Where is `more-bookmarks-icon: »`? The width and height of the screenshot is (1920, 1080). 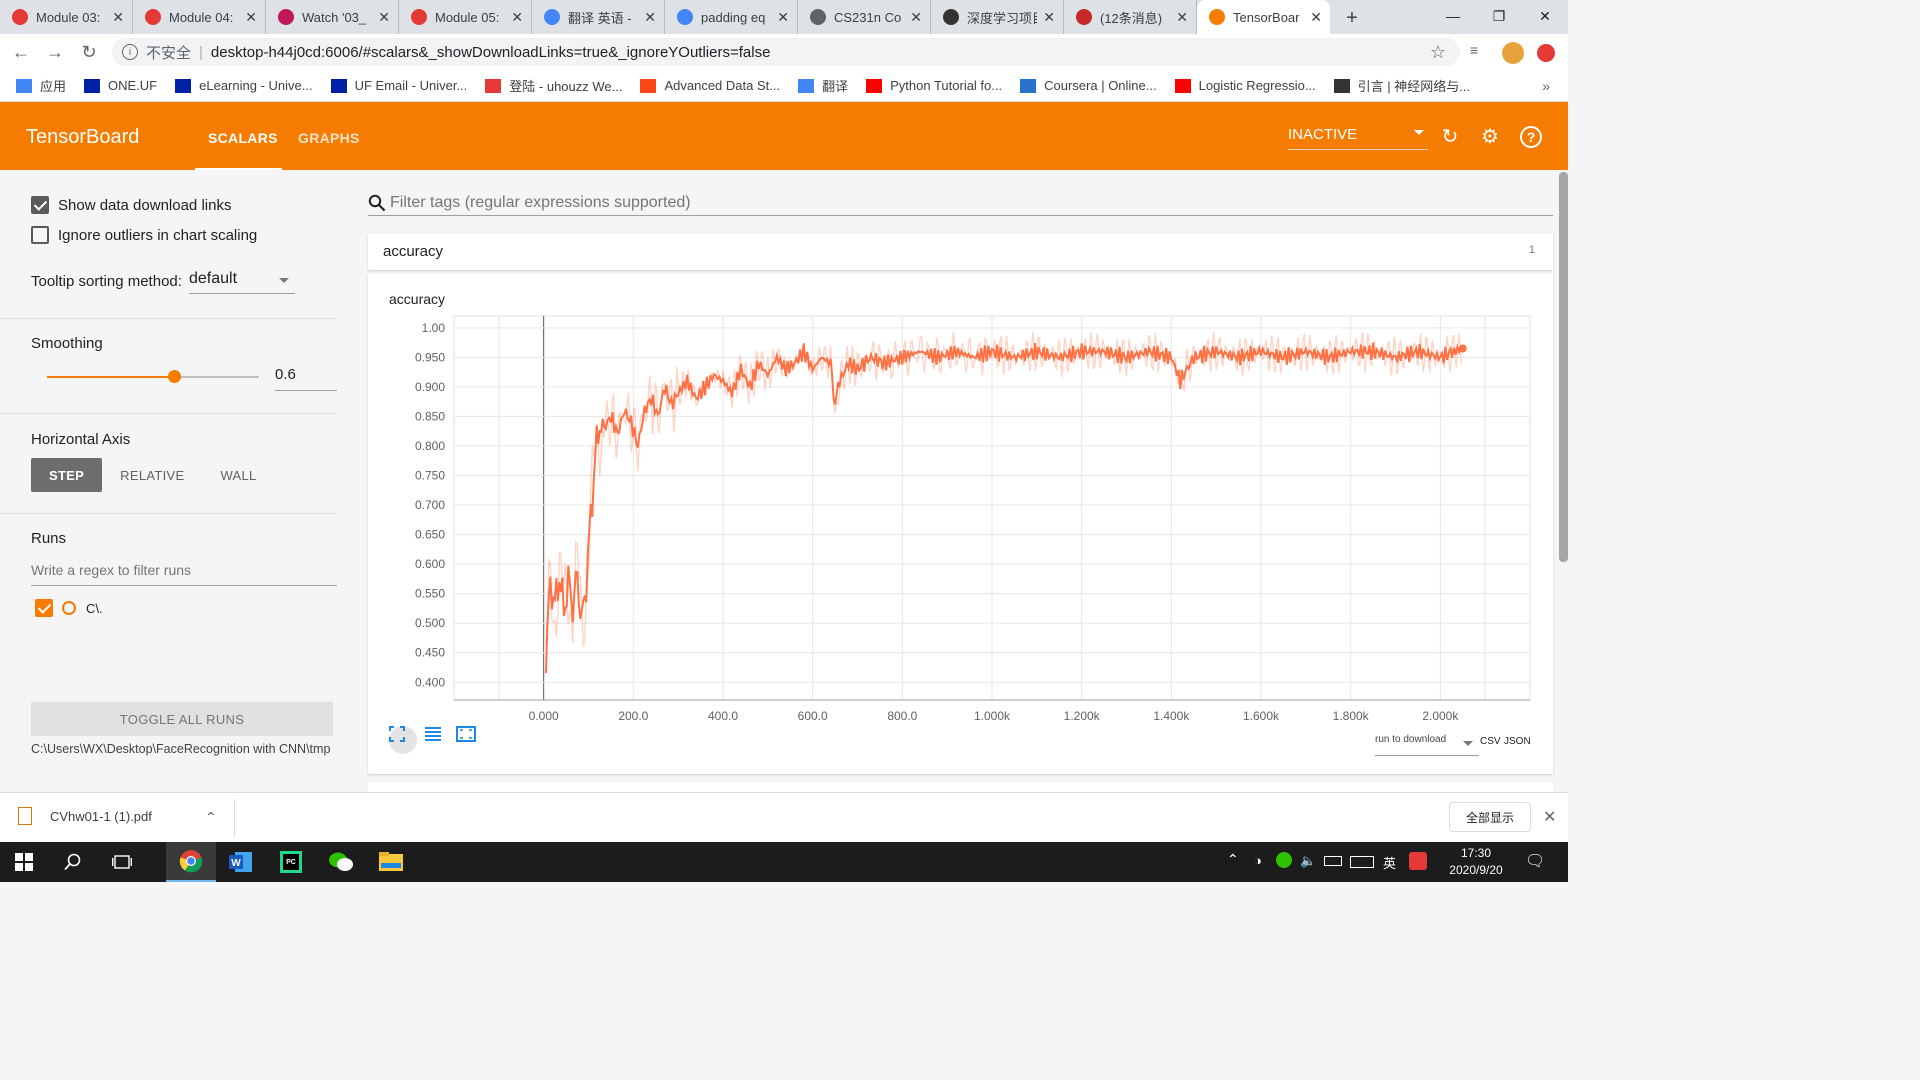
more-bookmarks-icon: » is located at coordinates (1546, 86).